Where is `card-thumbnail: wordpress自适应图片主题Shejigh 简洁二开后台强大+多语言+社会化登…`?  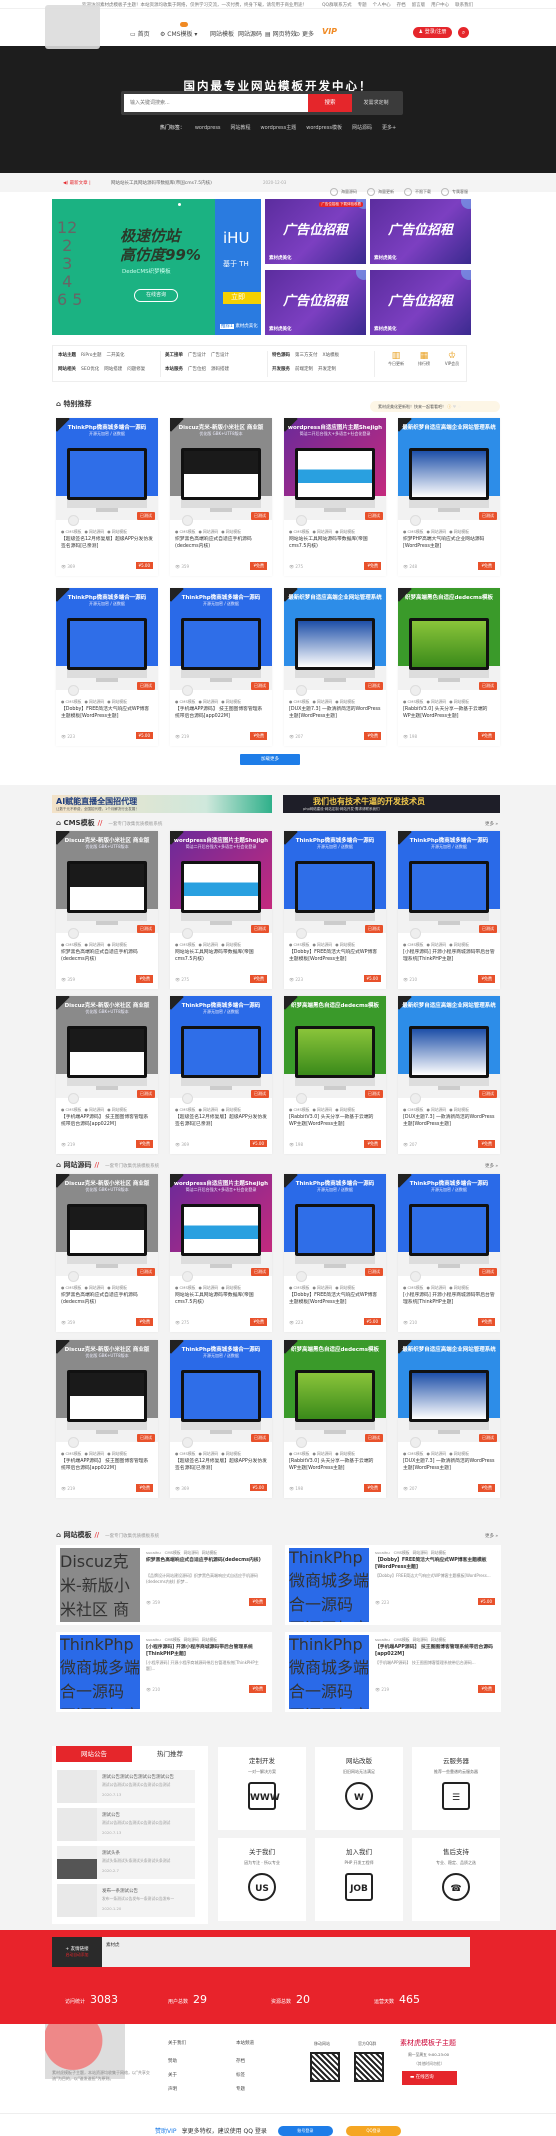 card-thumbnail: wordpress自适应图片主题Shejigh 简洁二开后台强大+多语言+社会化登… is located at coordinates (221, 882).